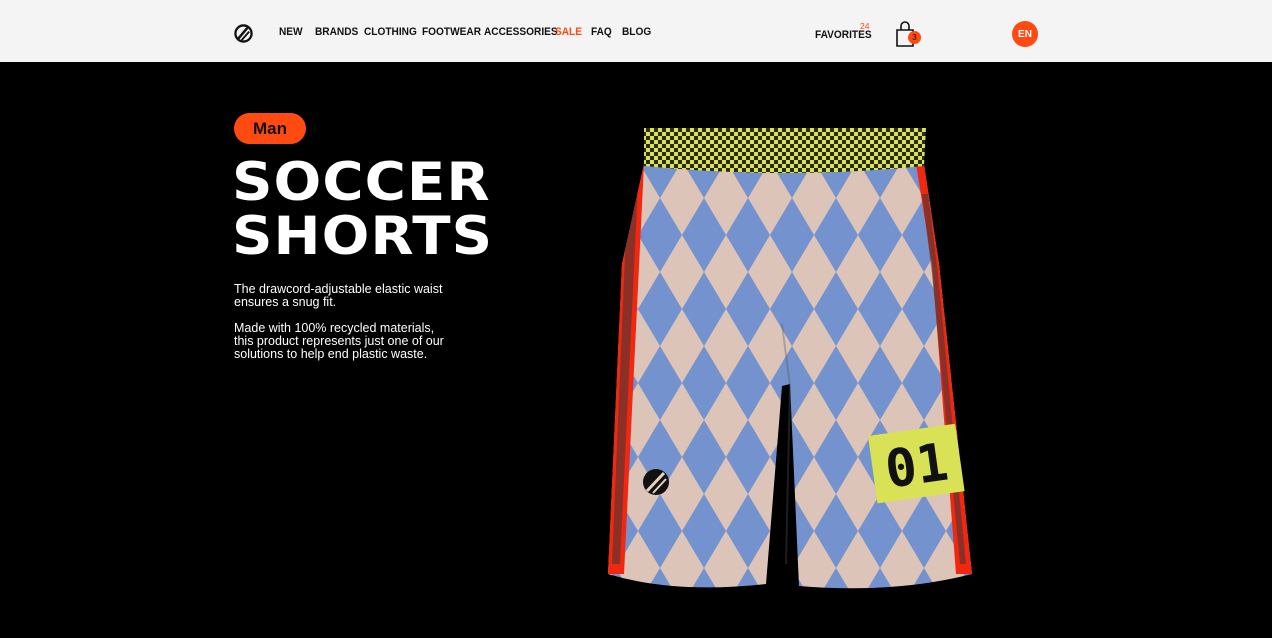  What do you see at coordinates (363, 236) in the screenshot?
I see `title-line-2: SHORTS` at bounding box center [363, 236].